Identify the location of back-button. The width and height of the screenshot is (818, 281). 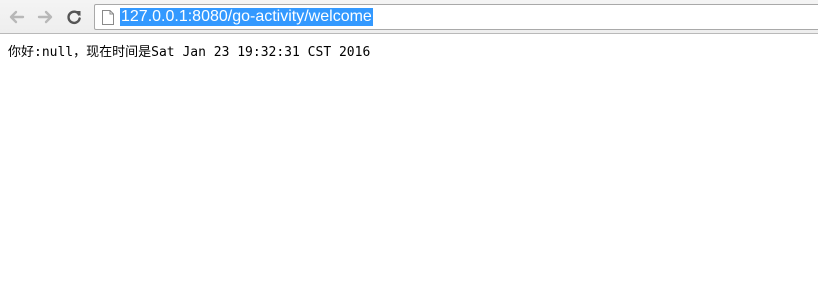
(17, 17).